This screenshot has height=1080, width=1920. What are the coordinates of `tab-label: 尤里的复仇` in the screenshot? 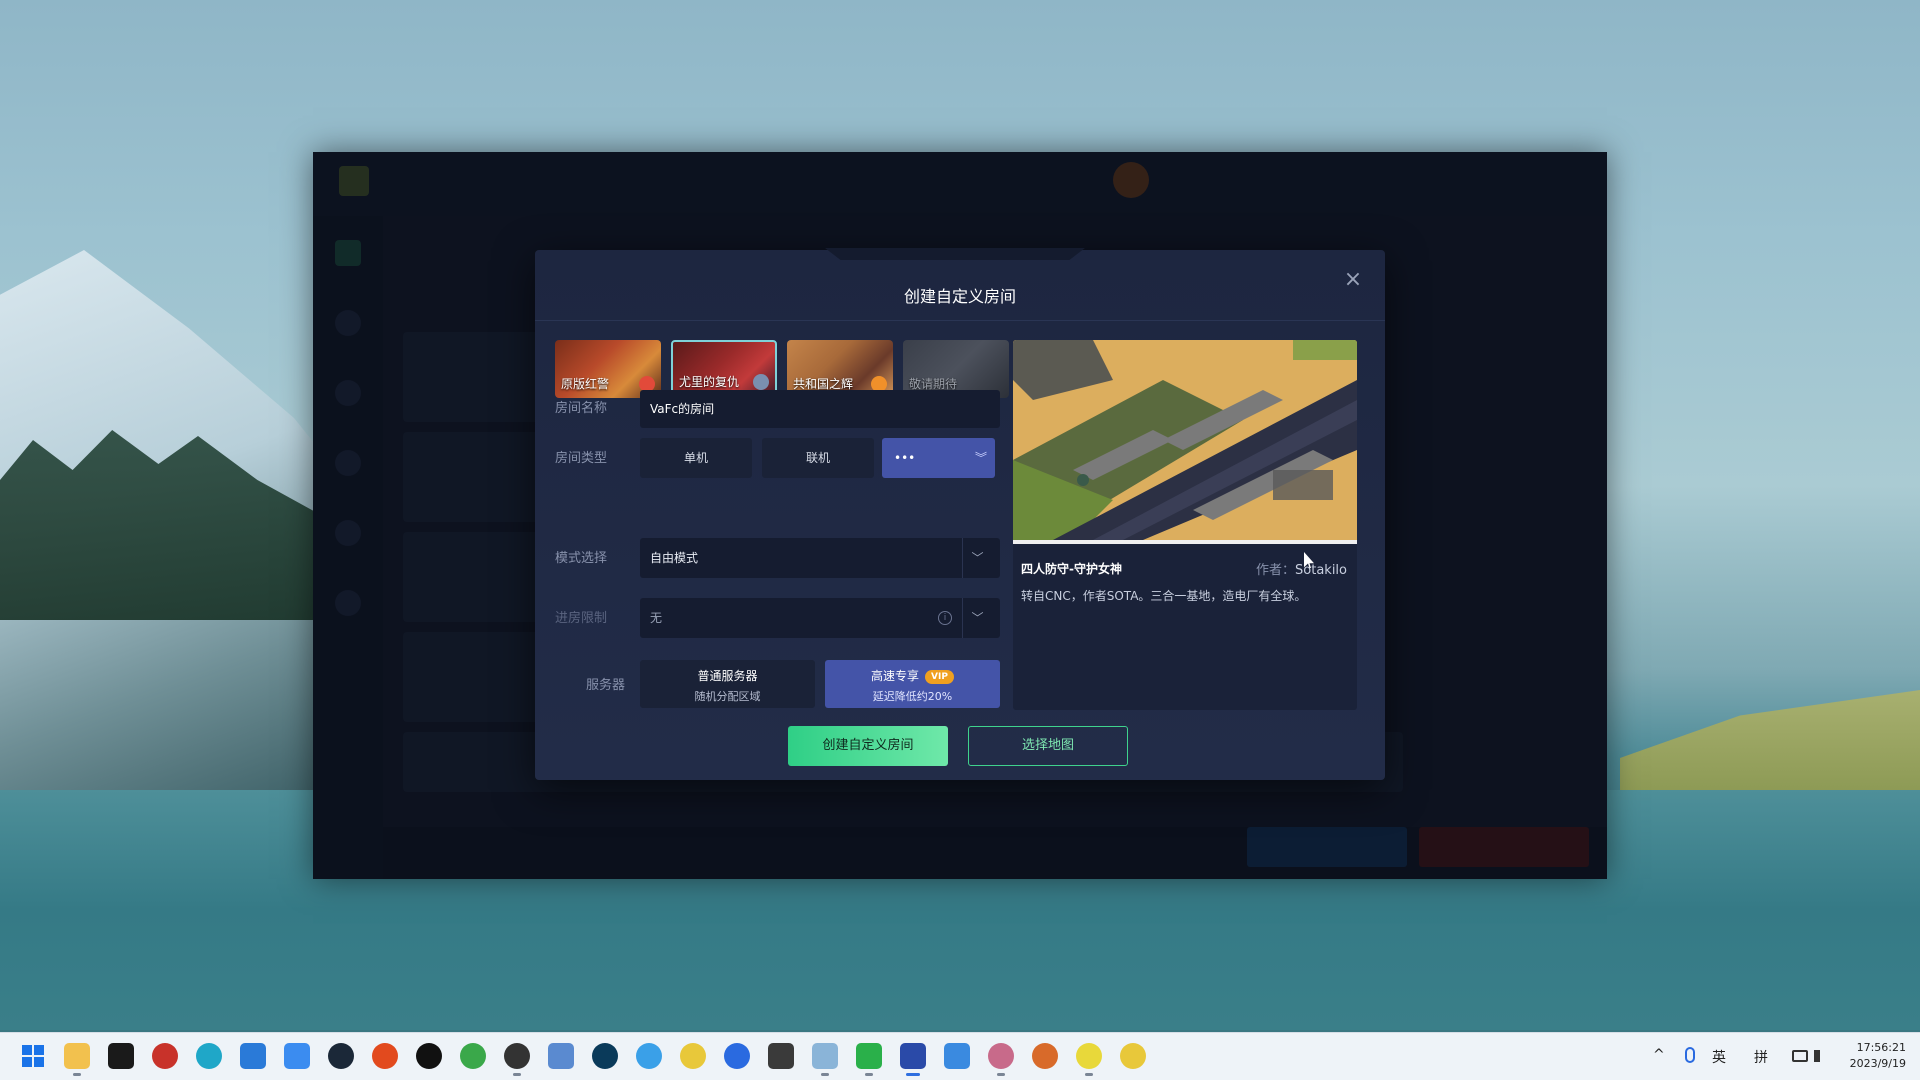 It's located at (709, 382).